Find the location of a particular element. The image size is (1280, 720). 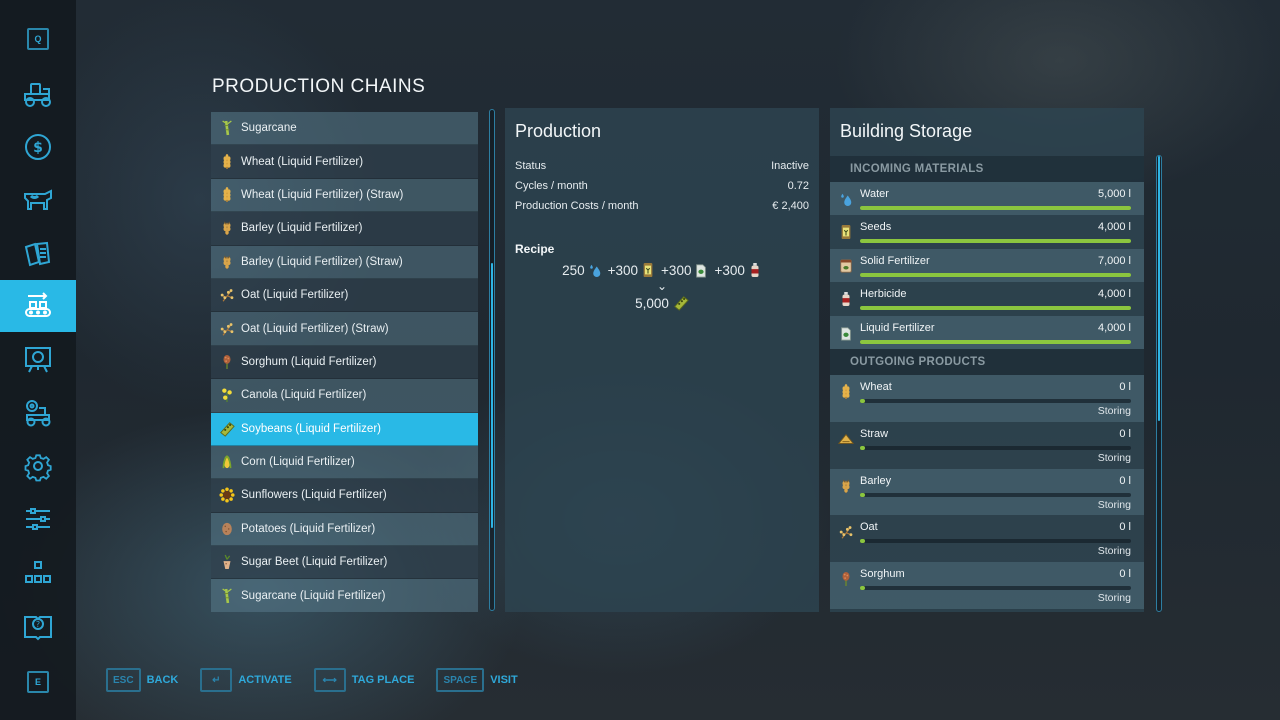

chain-list-item: Corn (Liquid Fertilizer) is located at coordinates (344, 462).